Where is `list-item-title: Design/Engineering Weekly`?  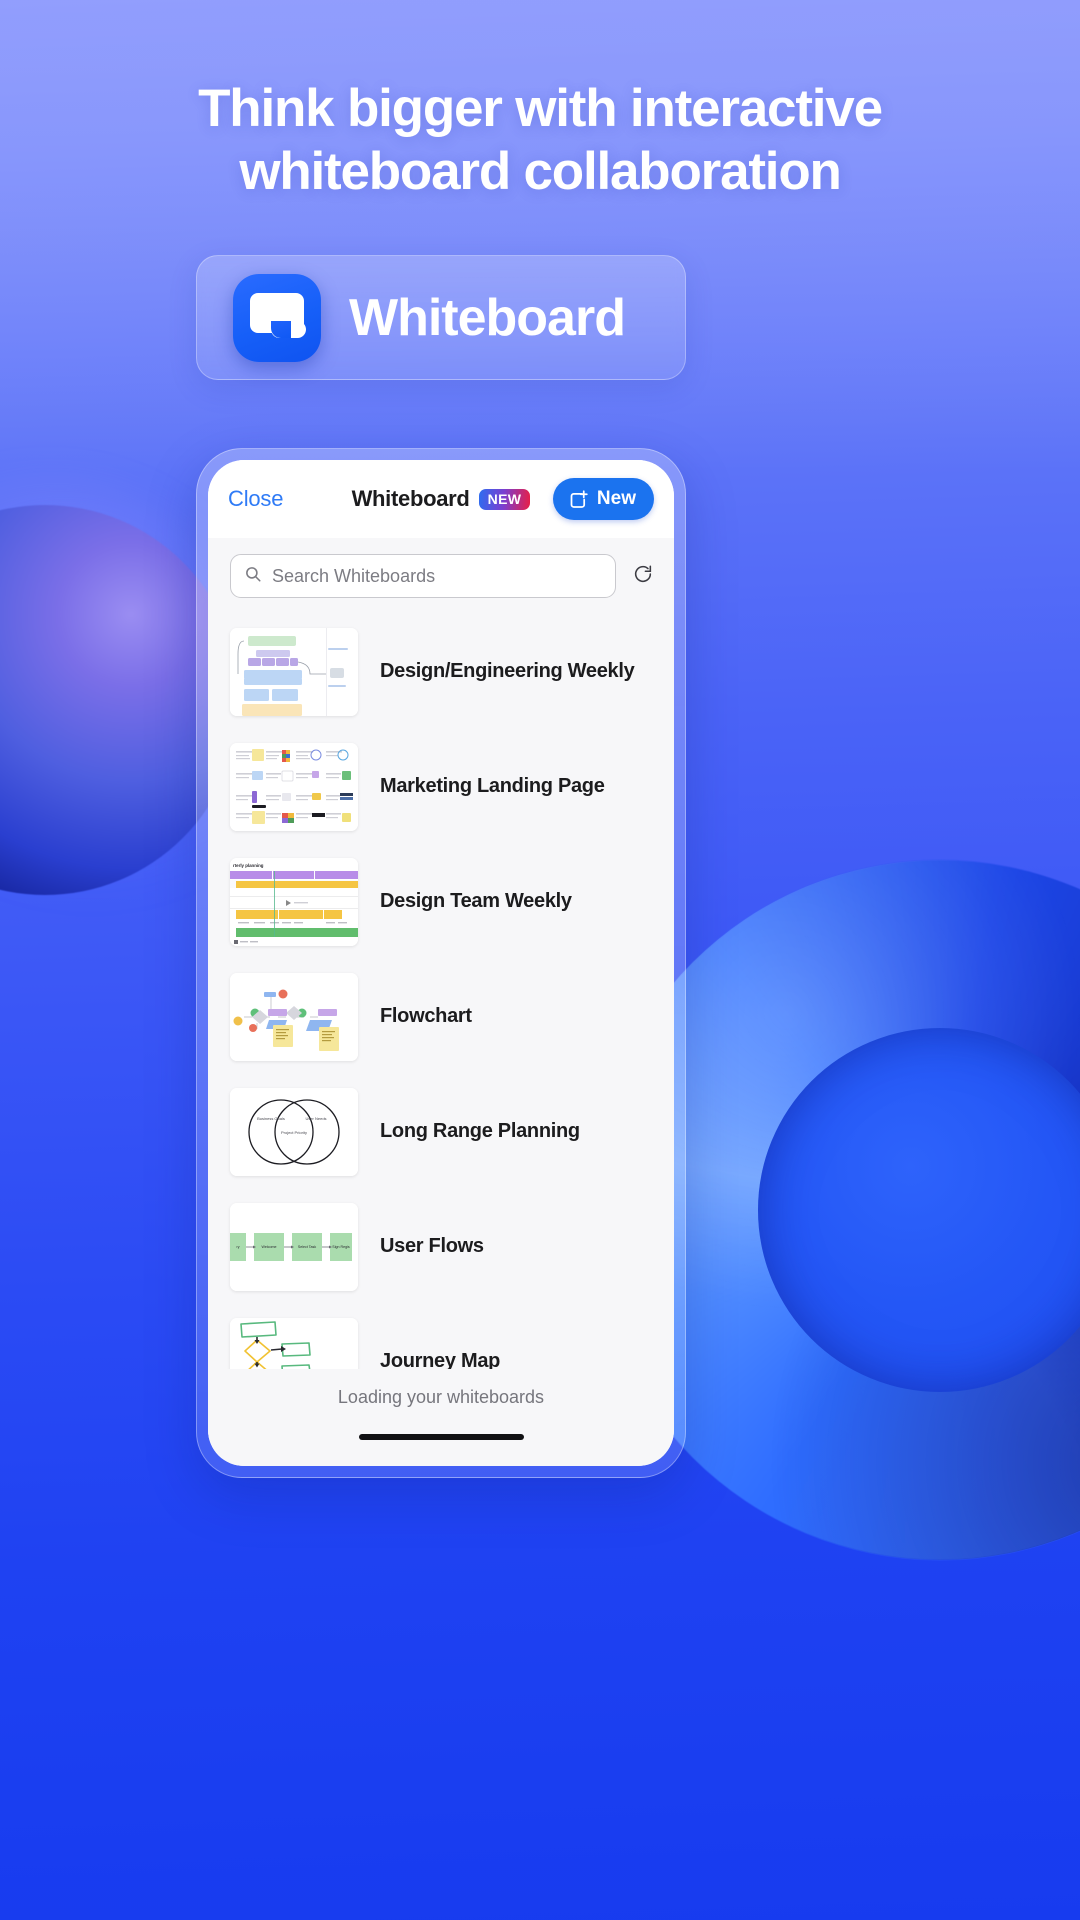
list-item-title: Design/Engineering Weekly is located at coordinates (507, 671).